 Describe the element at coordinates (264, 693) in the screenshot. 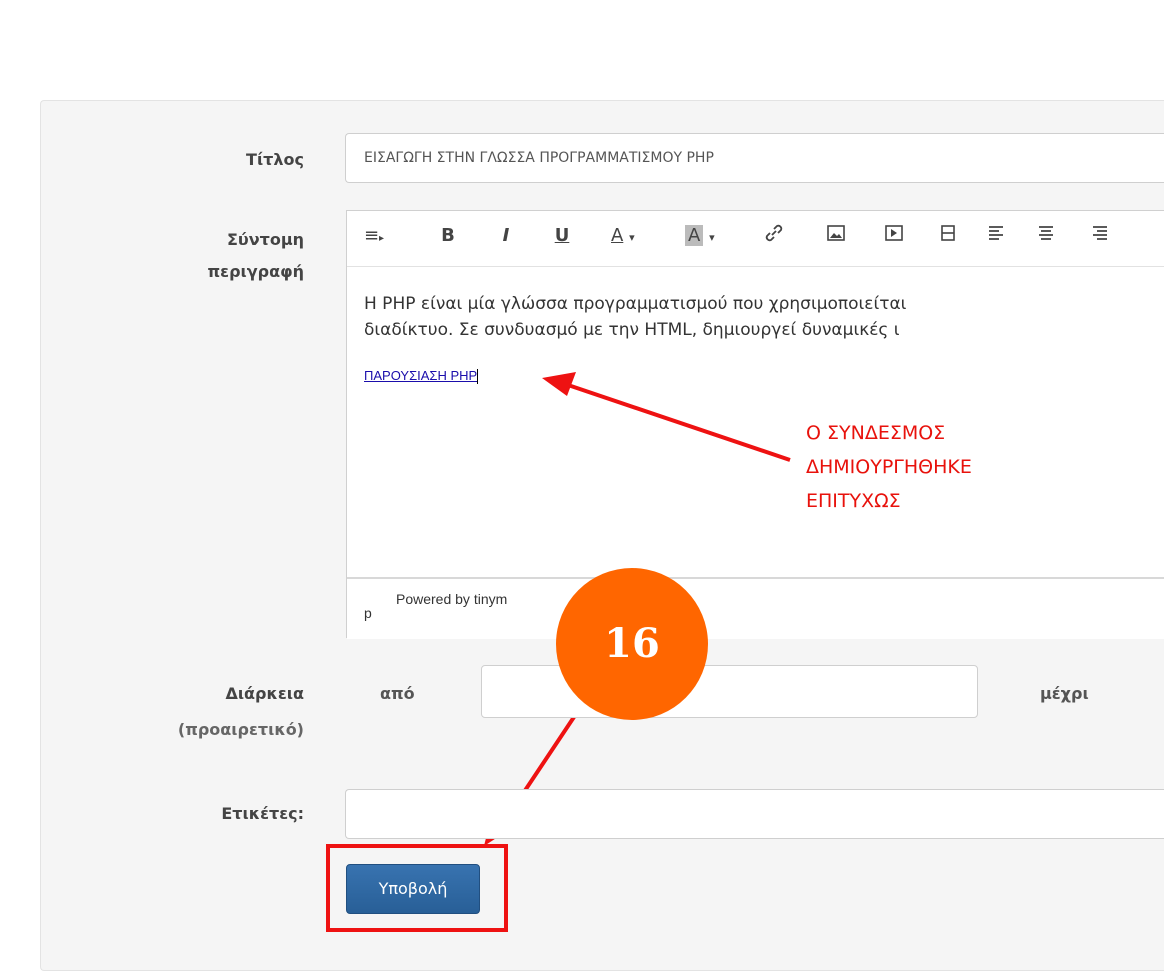

I see `duration-label: Διάρκεια` at that location.